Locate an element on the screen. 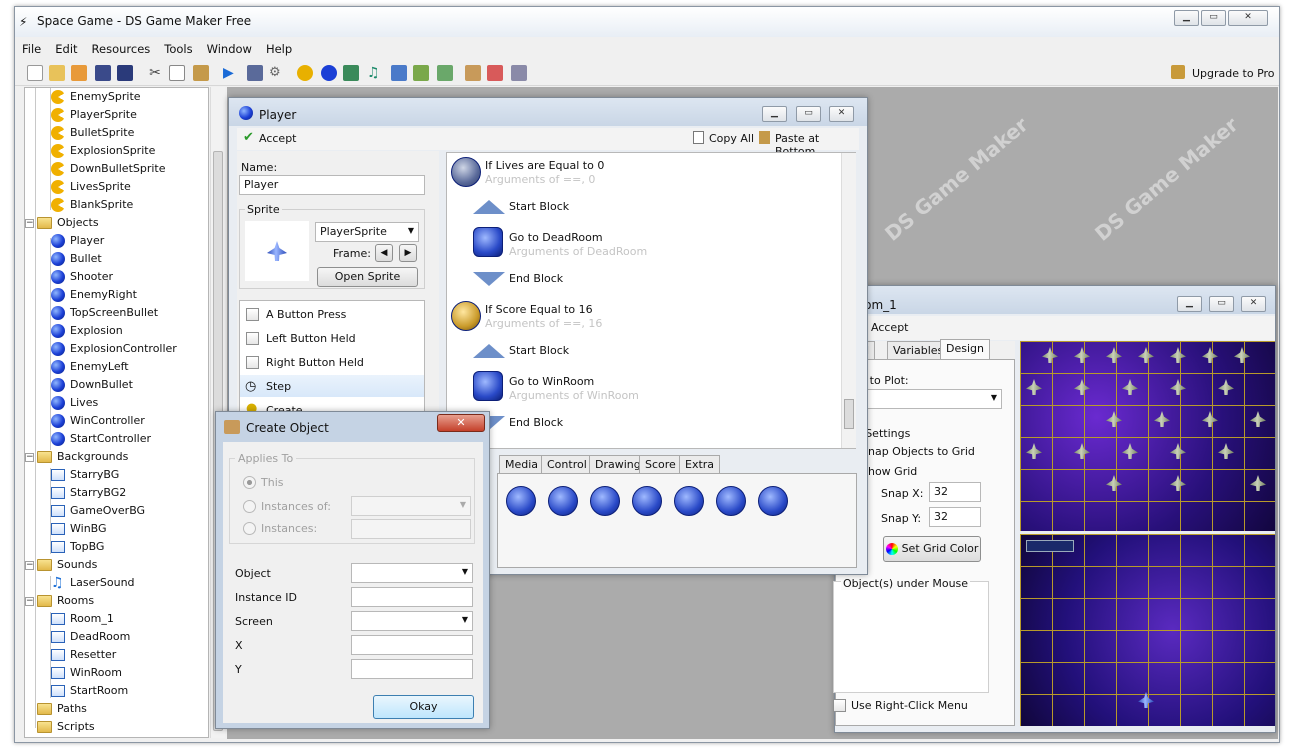 The image size is (1290, 751). actions-tab-media: Media is located at coordinates (522, 464).